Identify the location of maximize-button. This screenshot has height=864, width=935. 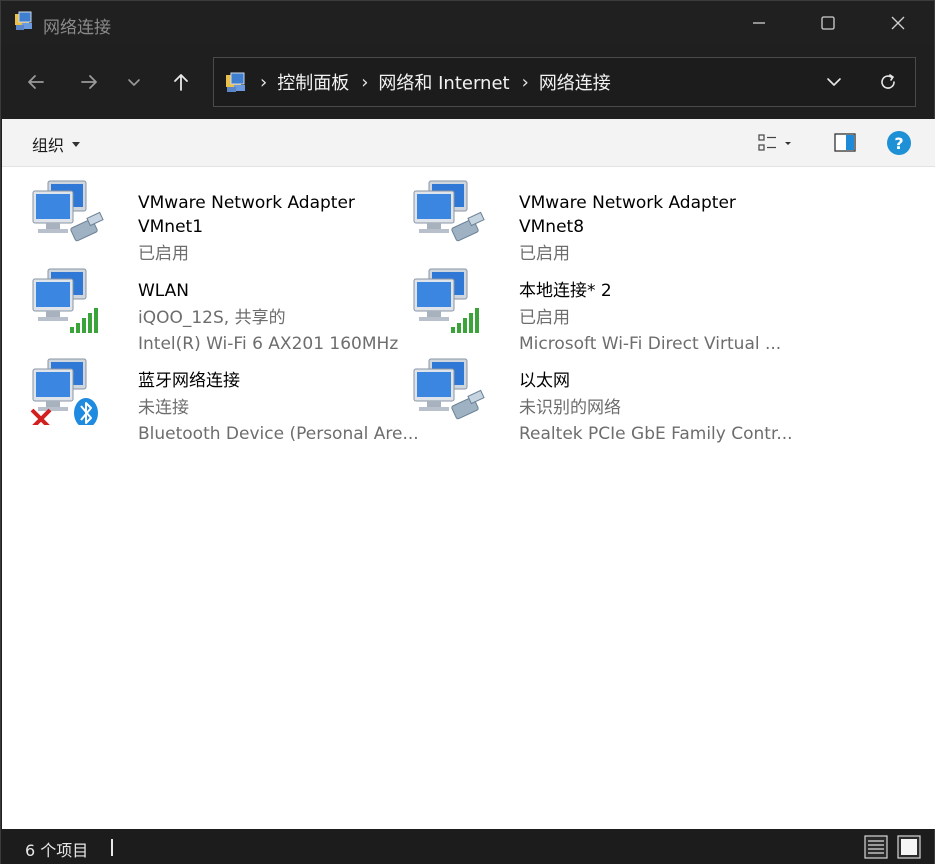
(828, 23).